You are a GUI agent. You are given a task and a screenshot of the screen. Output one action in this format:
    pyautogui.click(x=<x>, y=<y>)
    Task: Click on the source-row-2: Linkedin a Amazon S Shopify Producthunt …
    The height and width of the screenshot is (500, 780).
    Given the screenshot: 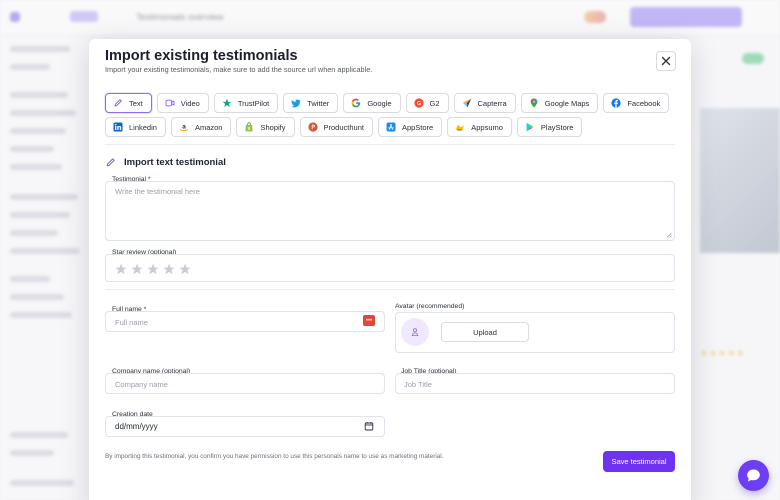 What is the action you would take?
    pyautogui.click(x=344, y=127)
    